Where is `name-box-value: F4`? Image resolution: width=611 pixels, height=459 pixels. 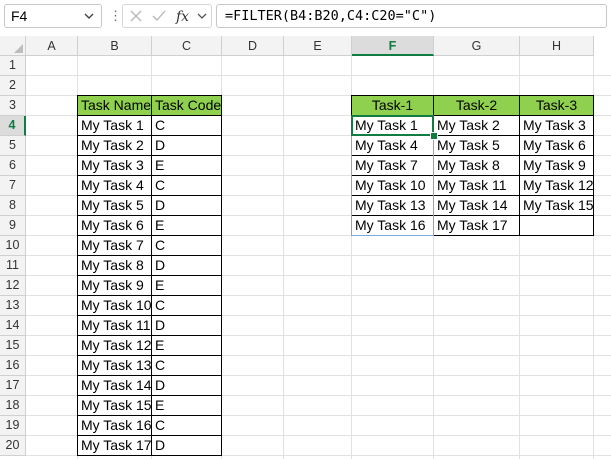
name-box-value: F4 is located at coordinates (19, 16).